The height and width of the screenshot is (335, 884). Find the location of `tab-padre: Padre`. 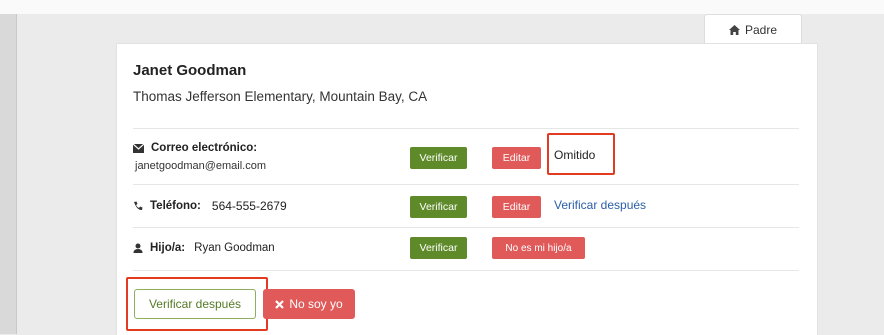

tab-padre: Padre is located at coordinates (753, 29).